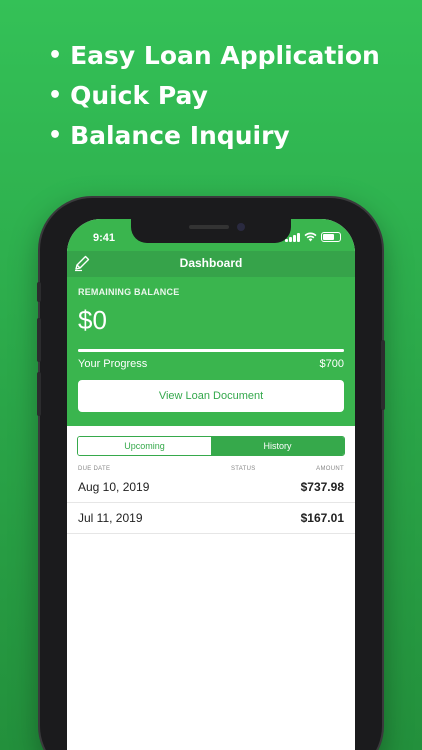 Image resolution: width=422 pixels, height=750 pixels. What do you see at coordinates (104, 238) in the screenshot?
I see `status-time: 9:41` at bounding box center [104, 238].